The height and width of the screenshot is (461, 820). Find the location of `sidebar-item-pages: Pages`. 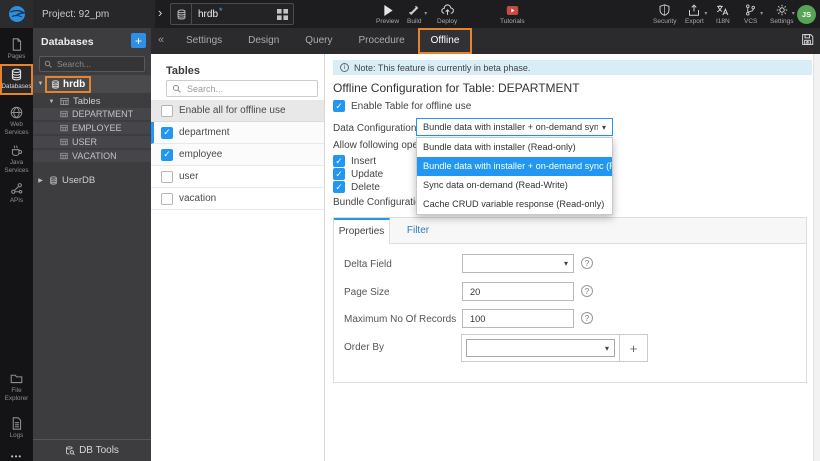

sidebar-item-pages: Pages is located at coordinates (16, 49).